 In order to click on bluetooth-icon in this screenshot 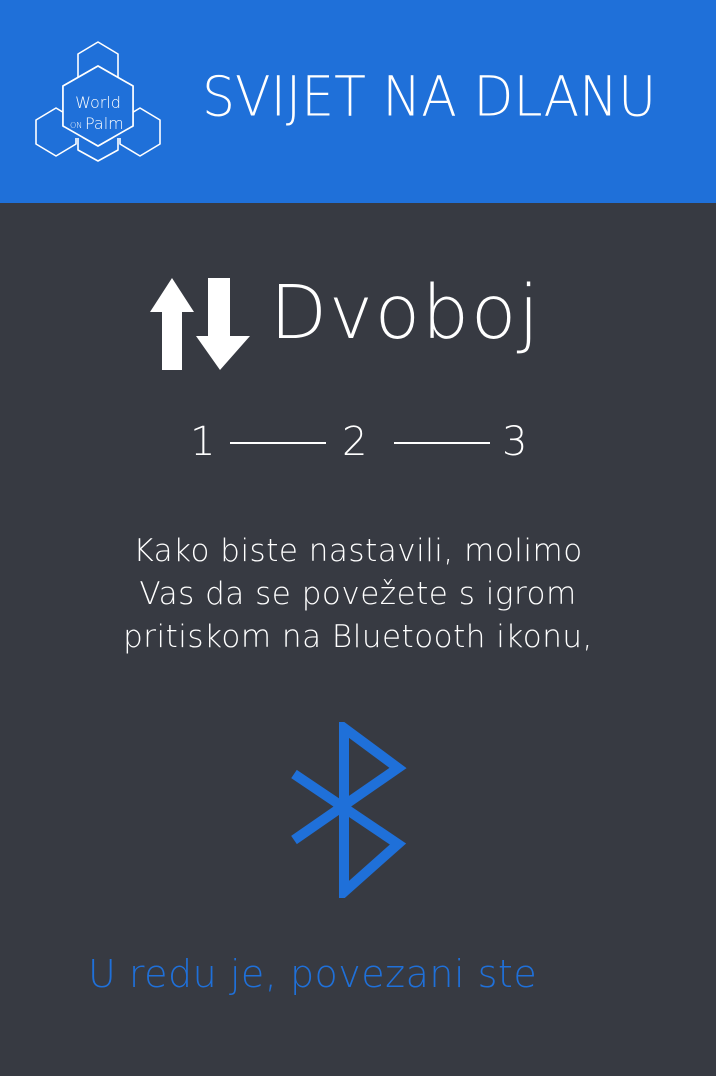, I will do `click(348, 811)`.